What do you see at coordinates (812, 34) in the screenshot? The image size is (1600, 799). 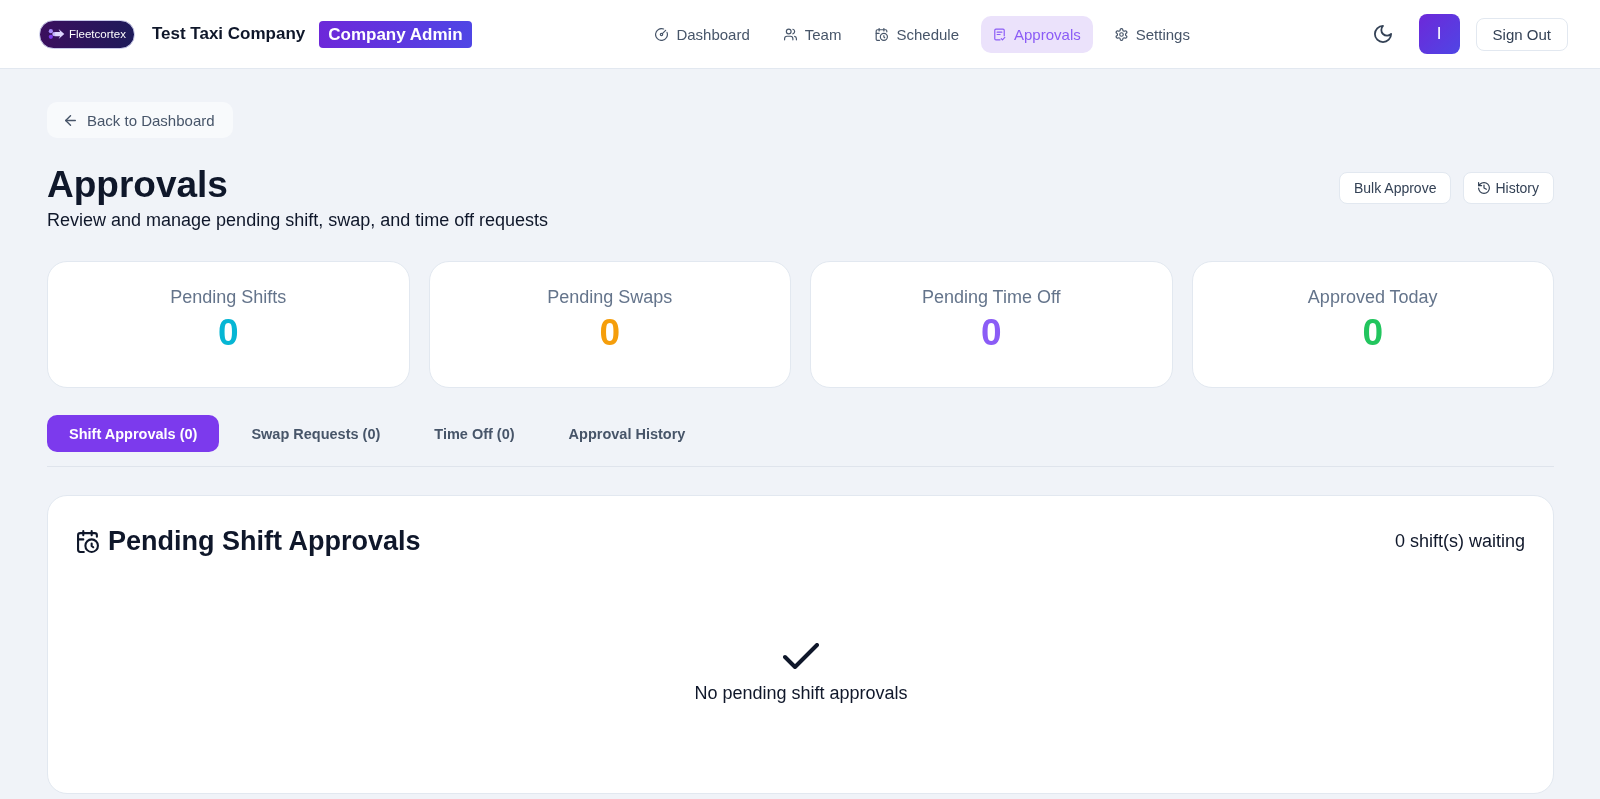 I see `nav-link: Team` at bounding box center [812, 34].